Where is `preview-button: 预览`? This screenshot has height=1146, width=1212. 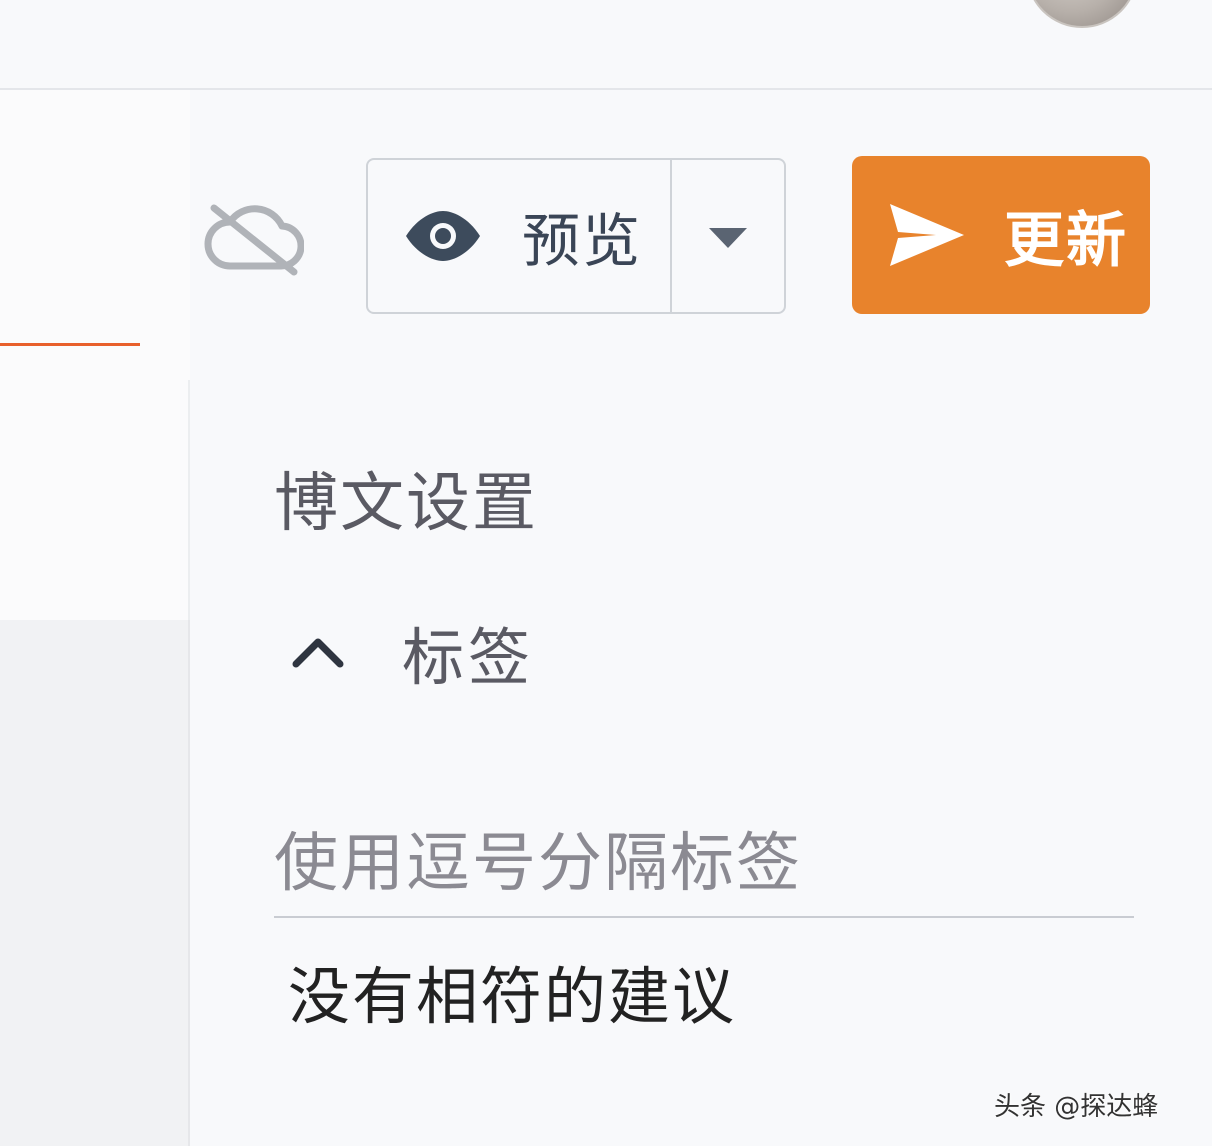 preview-button: 预览 is located at coordinates (519, 236).